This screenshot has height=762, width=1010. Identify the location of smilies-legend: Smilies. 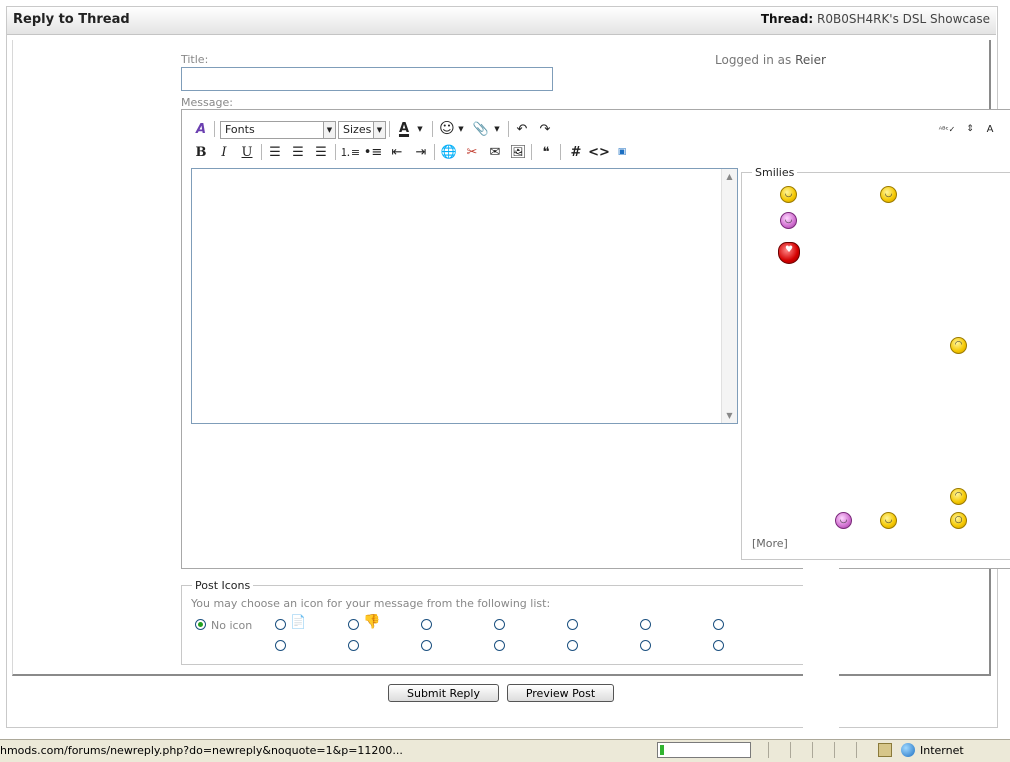
(775, 172).